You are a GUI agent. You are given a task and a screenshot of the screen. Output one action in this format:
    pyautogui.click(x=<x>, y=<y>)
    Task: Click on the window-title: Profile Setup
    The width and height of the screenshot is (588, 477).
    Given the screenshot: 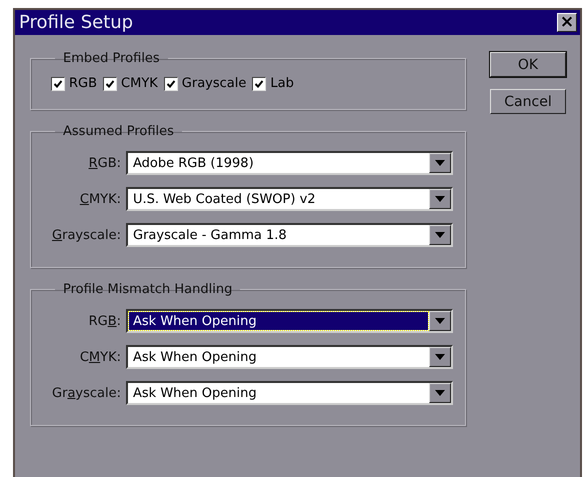 What is the action you would take?
    pyautogui.click(x=76, y=22)
    